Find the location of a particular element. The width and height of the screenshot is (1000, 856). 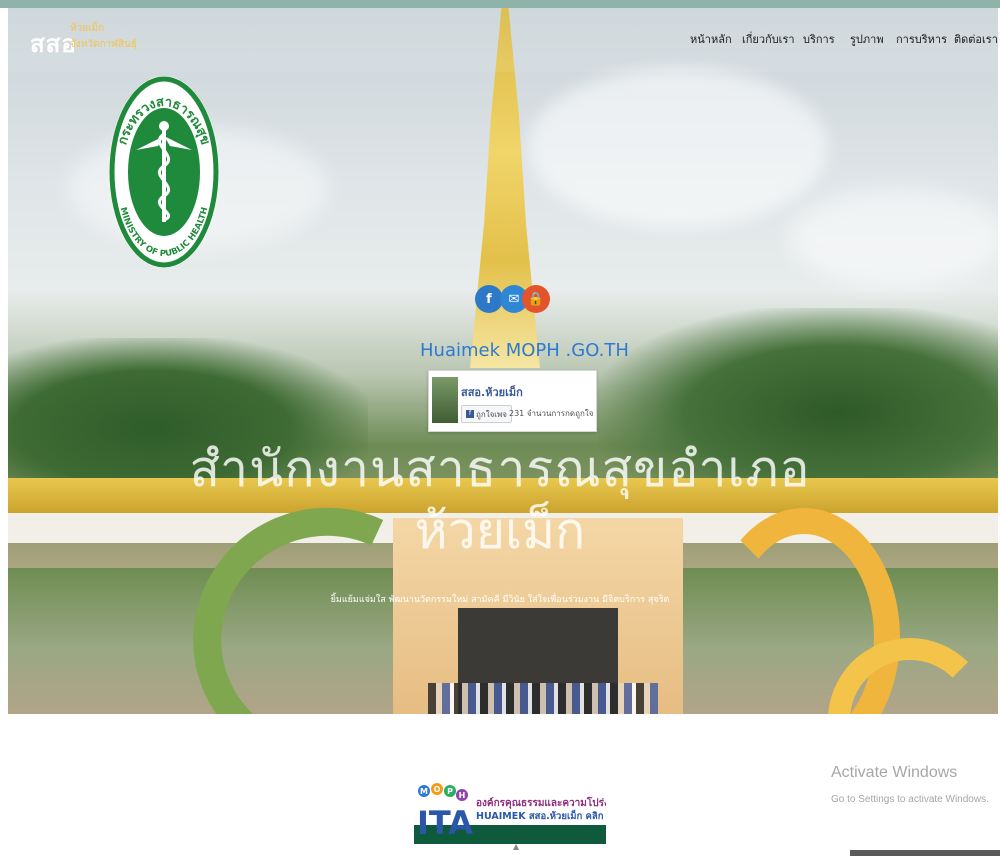

facebook-page-thumbnail is located at coordinates (445, 400).